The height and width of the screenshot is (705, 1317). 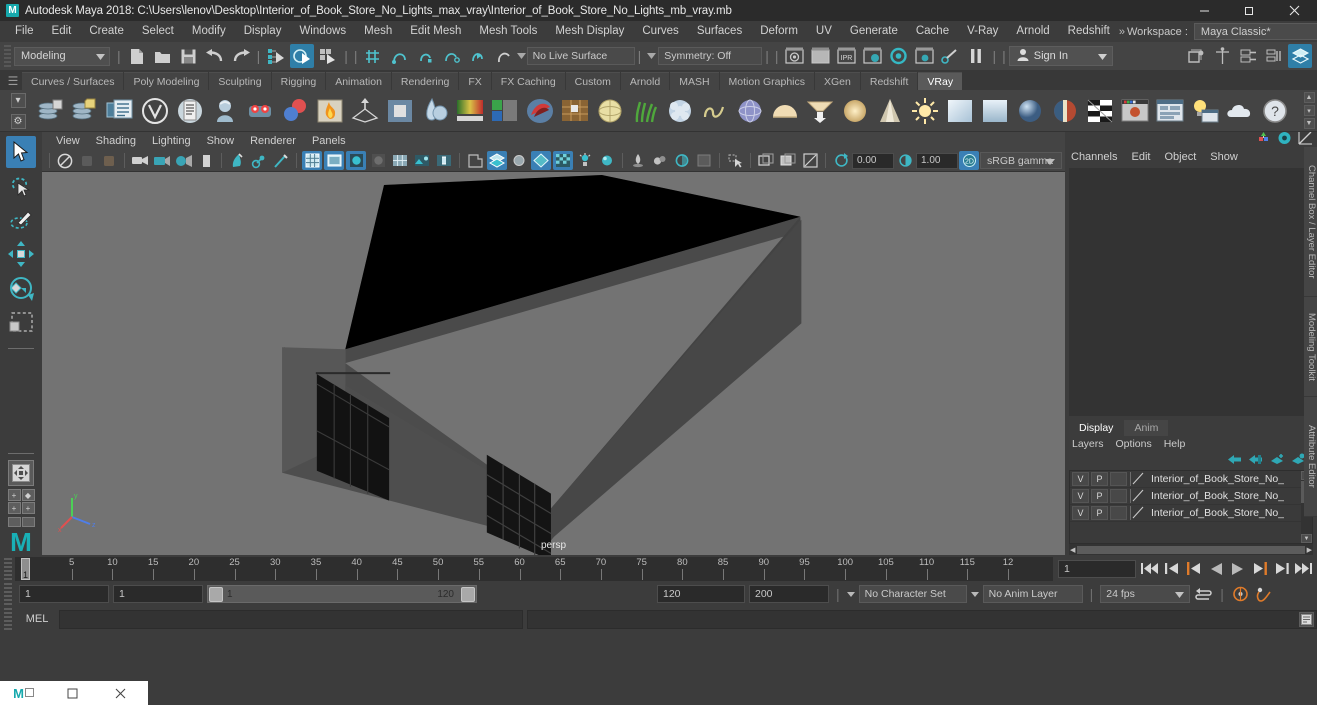 What do you see at coordinates (163, 56) in the screenshot?
I see `open-scene-button` at bounding box center [163, 56].